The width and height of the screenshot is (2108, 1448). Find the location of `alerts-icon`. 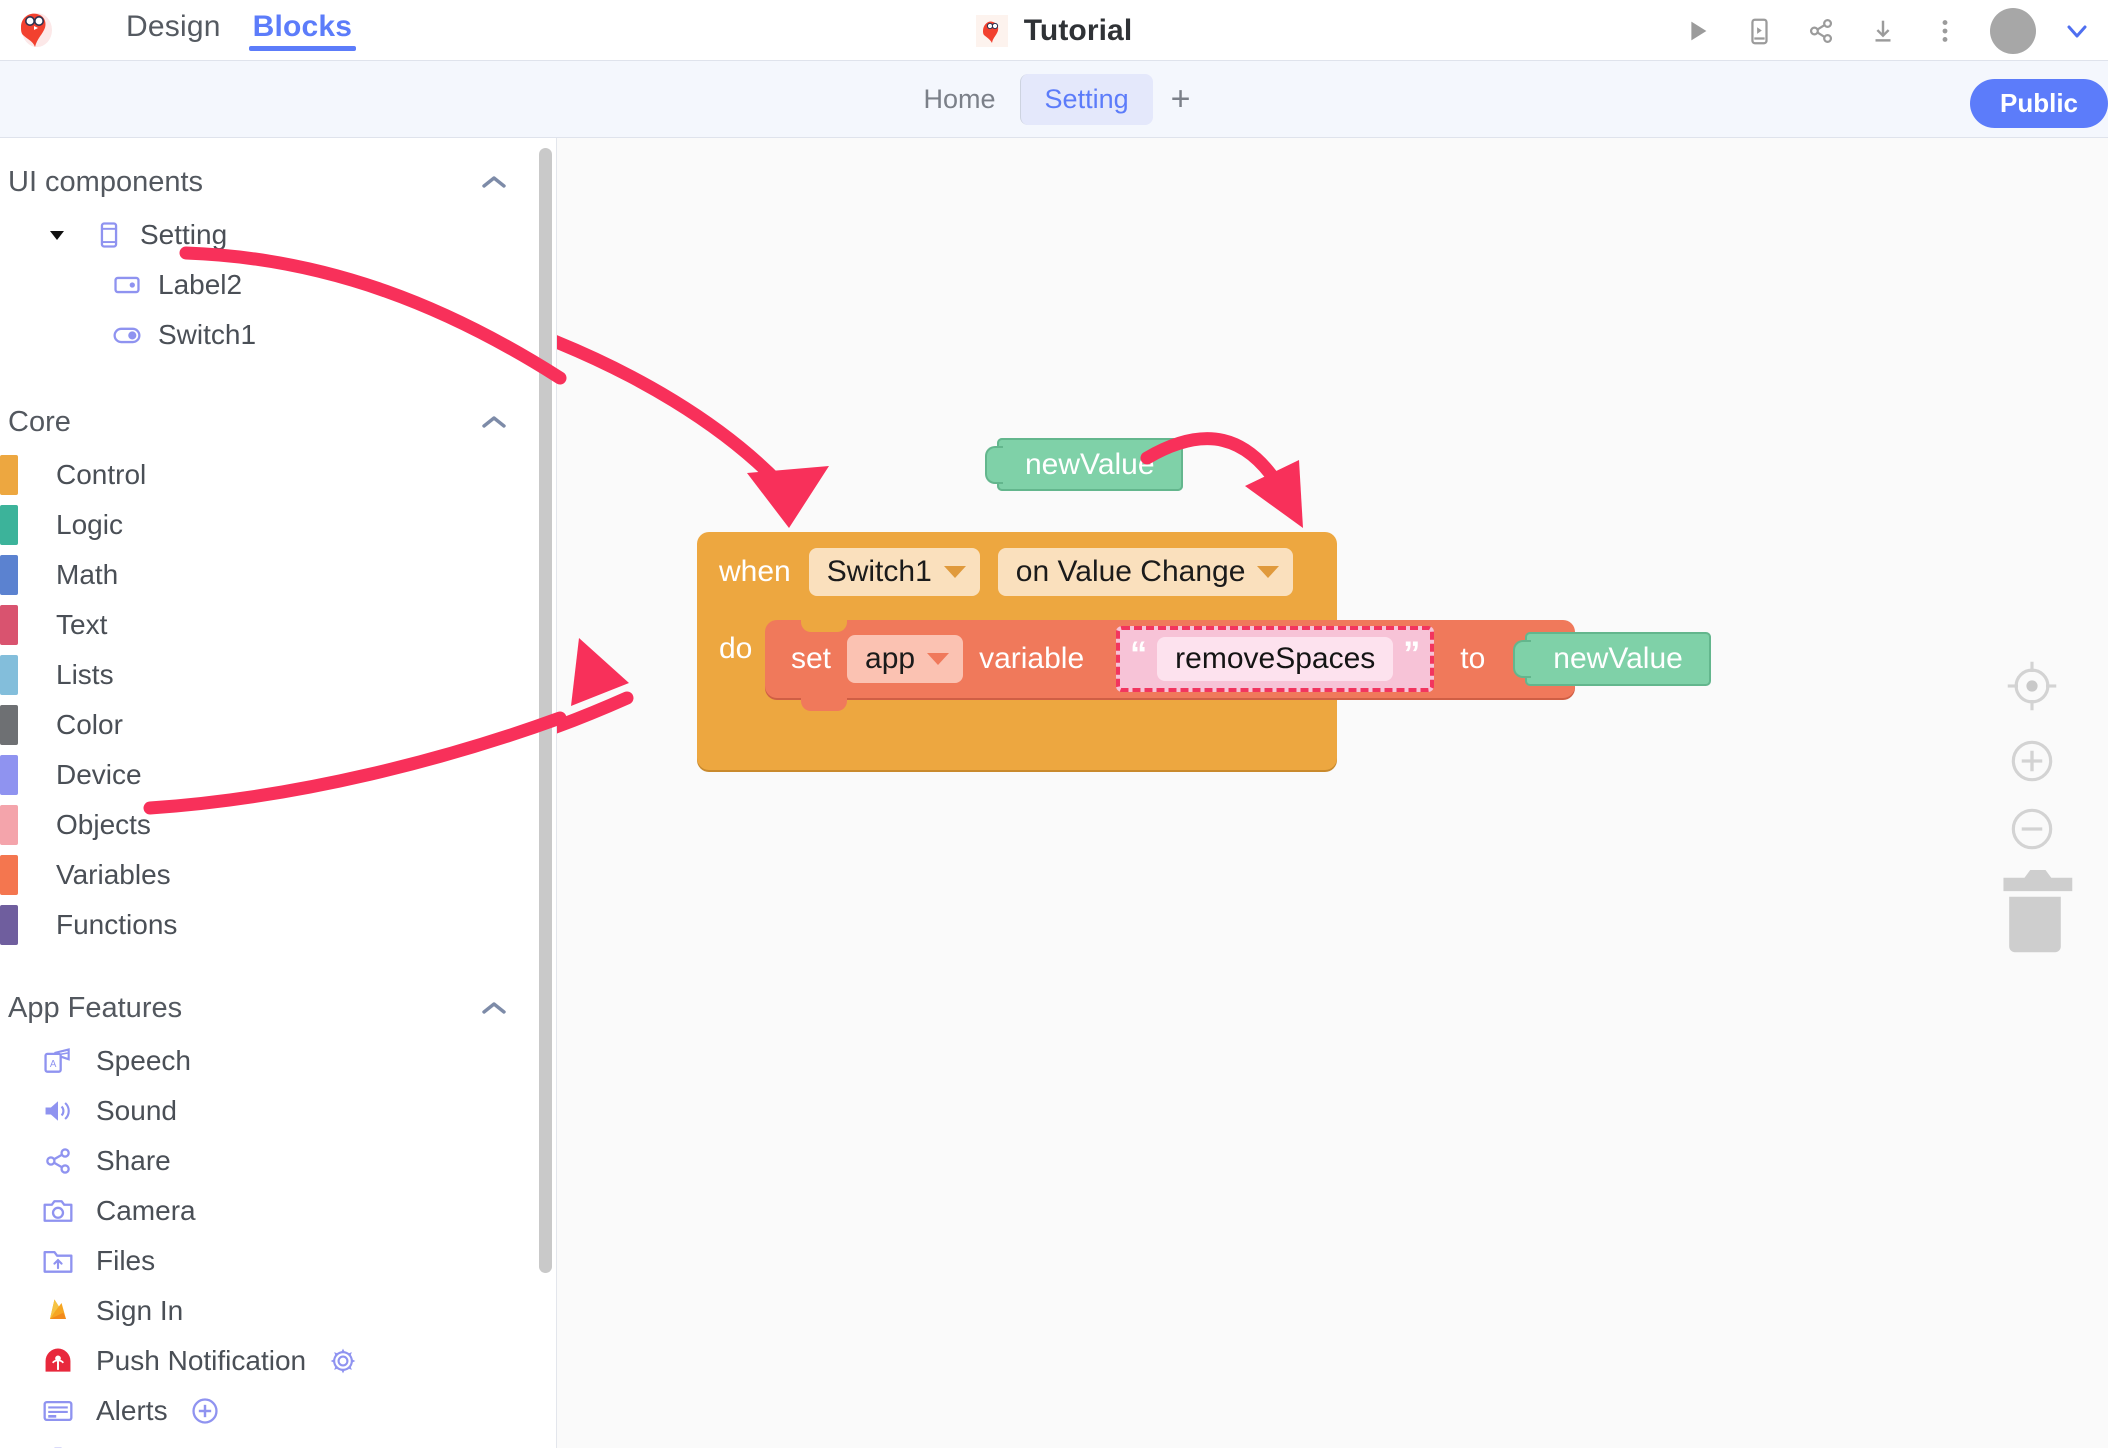

alerts-icon is located at coordinates (58, 1411).